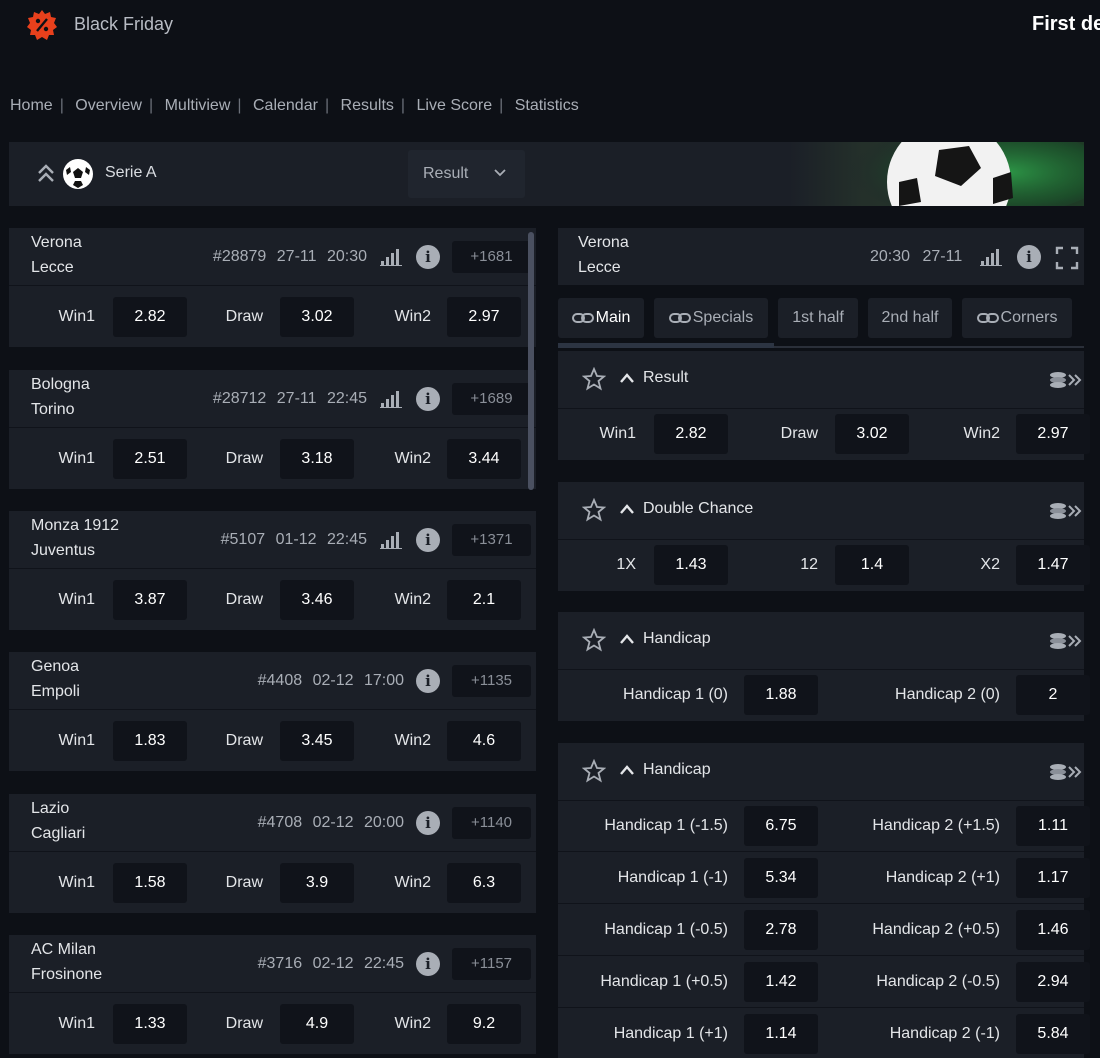 The width and height of the screenshot is (1100, 1058). What do you see at coordinates (150, 883) in the screenshot?
I see `odd-button: 1.58` at bounding box center [150, 883].